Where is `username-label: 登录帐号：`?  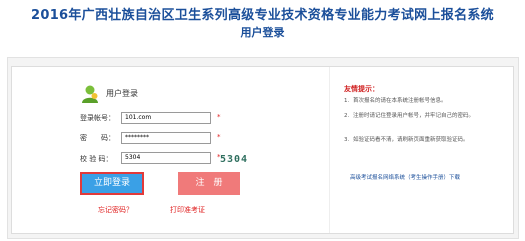
username-label: 登录帐号： is located at coordinates (97, 118).